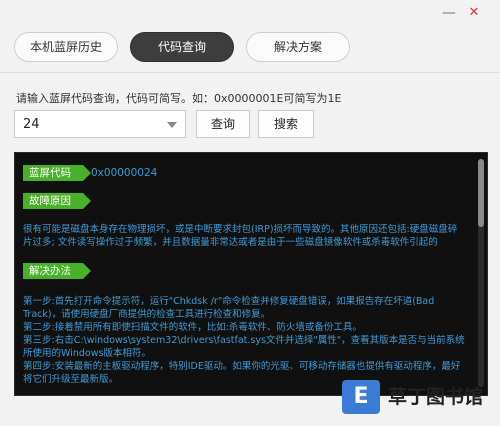 This screenshot has width=500, height=426. I want to click on minimize-icon: —, so click(449, 13).